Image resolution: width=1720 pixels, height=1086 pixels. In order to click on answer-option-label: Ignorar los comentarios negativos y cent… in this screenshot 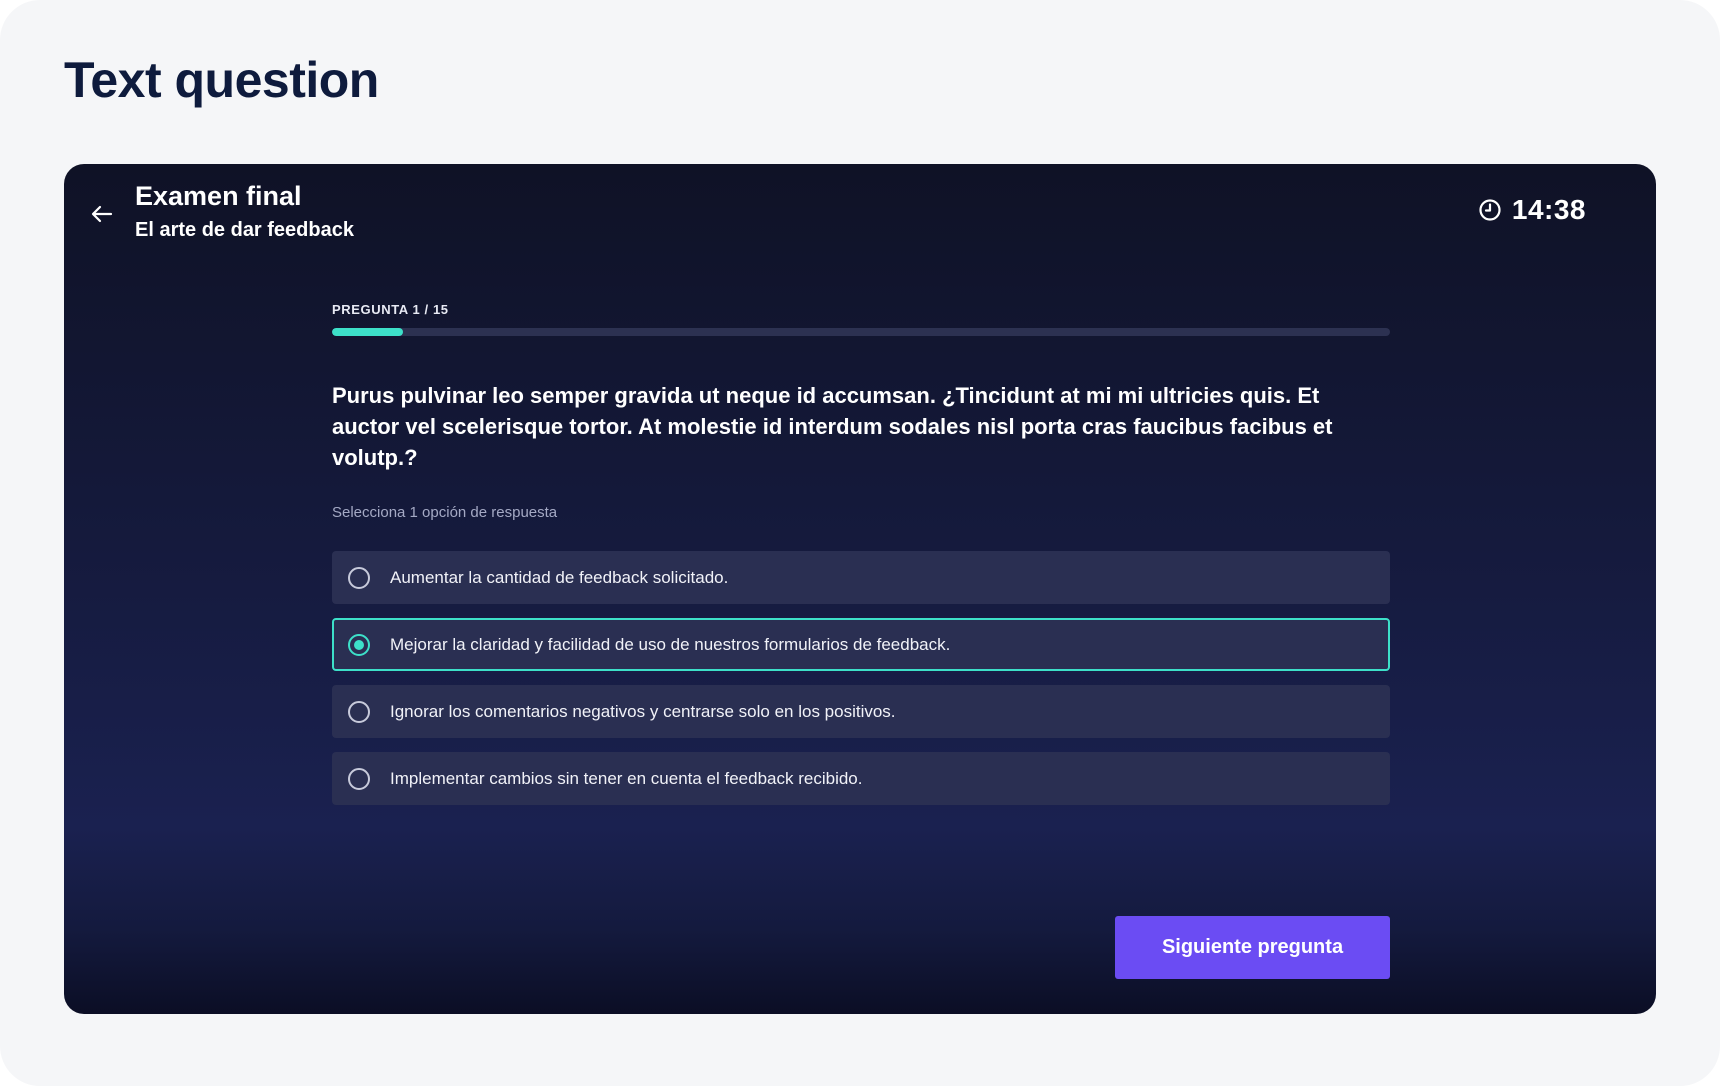, I will do `click(643, 711)`.